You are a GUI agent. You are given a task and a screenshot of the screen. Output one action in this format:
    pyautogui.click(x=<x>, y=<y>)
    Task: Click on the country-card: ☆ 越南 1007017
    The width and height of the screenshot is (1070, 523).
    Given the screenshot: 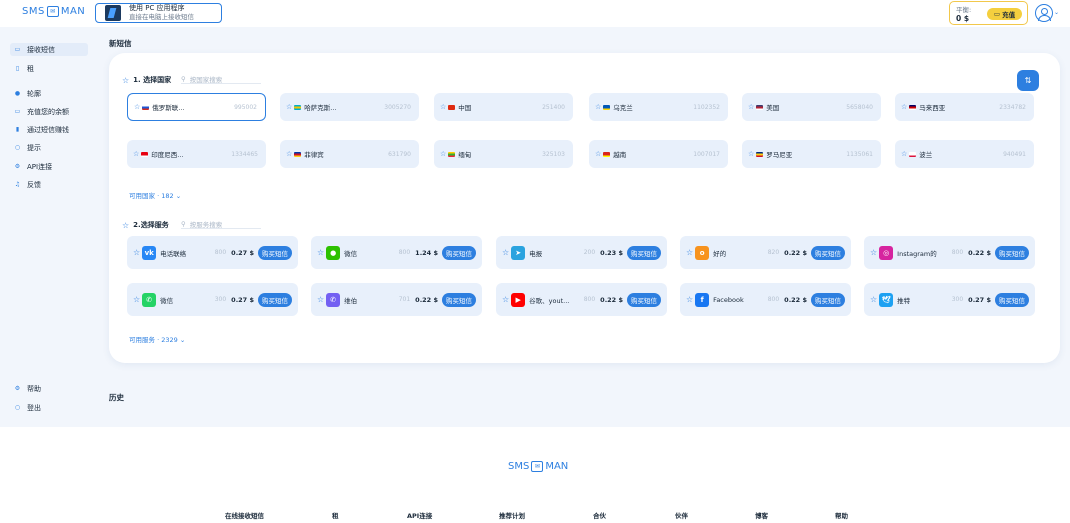 What is the action you would take?
    pyautogui.click(x=658, y=154)
    